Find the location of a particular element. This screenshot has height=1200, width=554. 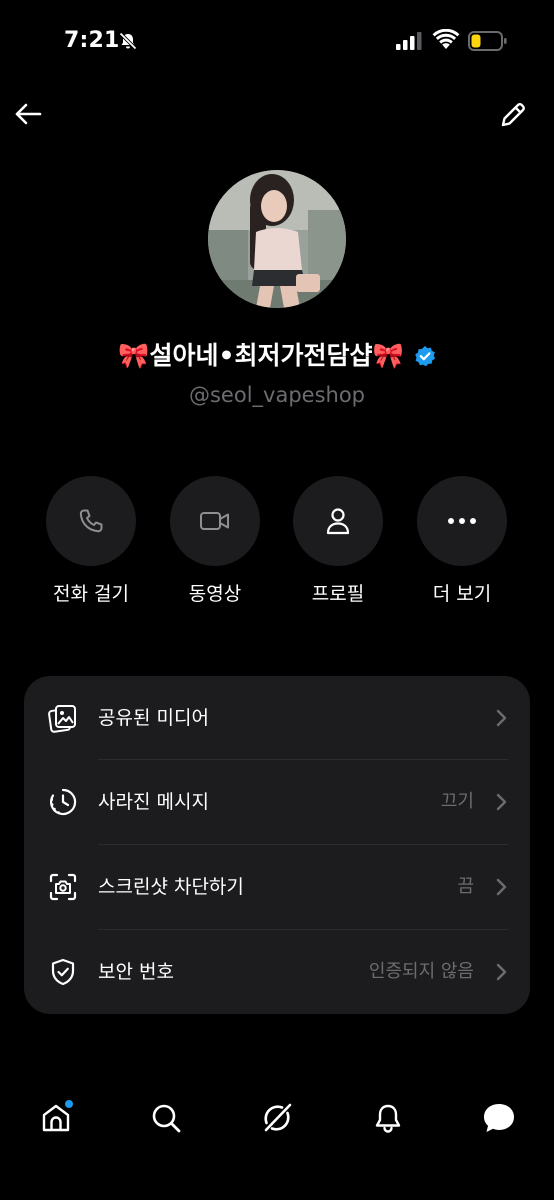

more-horizontal-icon is located at coordinates (462, 521).